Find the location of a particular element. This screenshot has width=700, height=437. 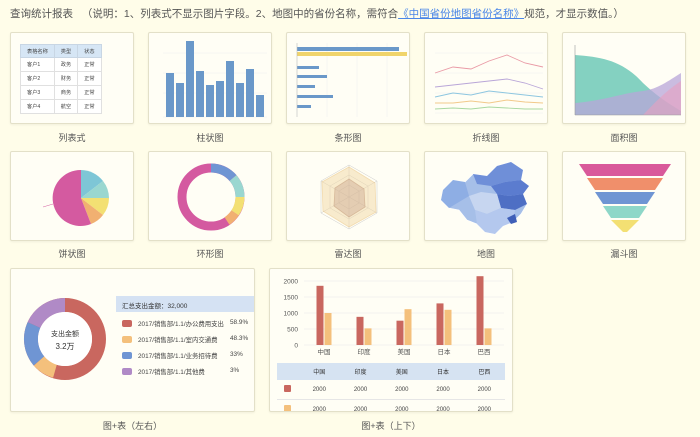

thumb-caption: 饼状图 is located at coordinates (72, 254).